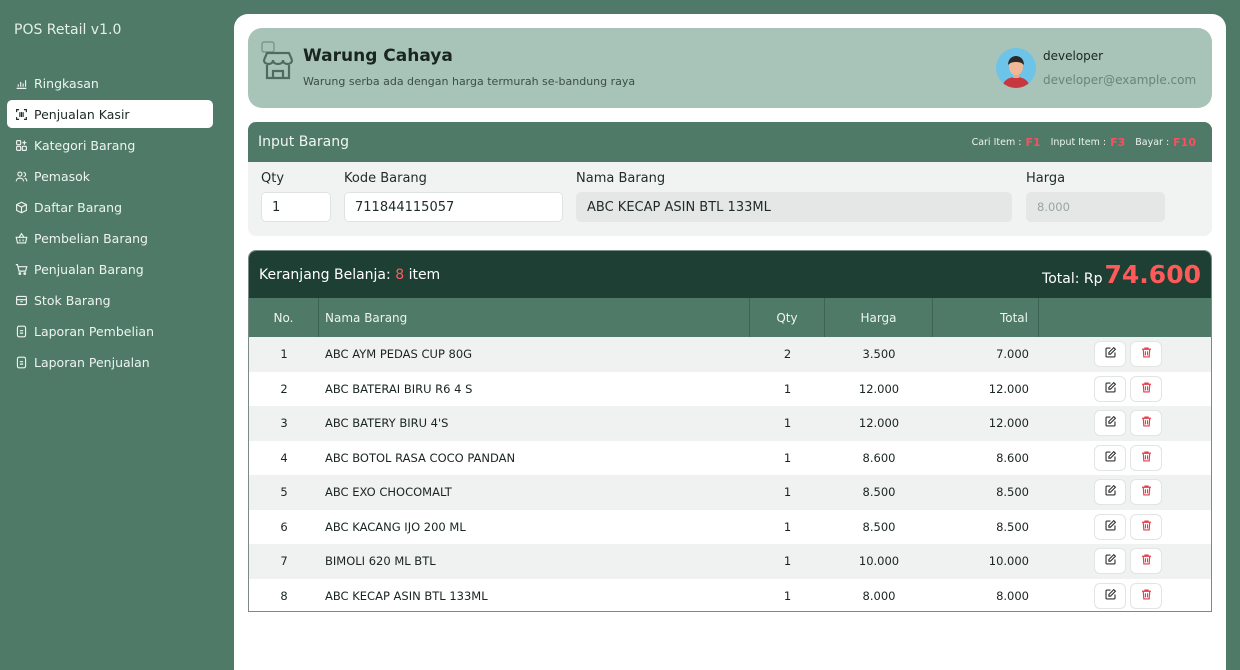 This screenshot has height=670, width=1240. Describe the element at coordinates (1118, 142) in the screenshot. I see `shortcut-key: F3` at that location.